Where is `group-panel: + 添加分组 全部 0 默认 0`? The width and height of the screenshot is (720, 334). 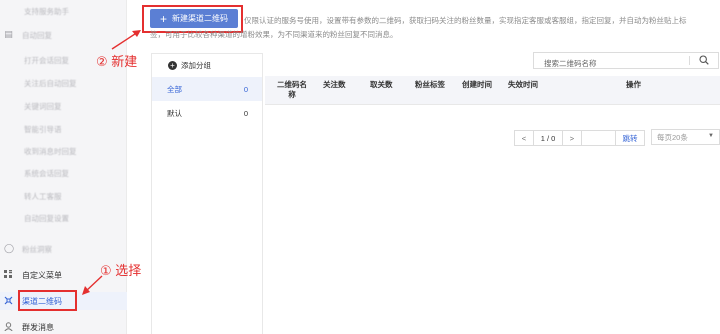
group-panel: + 添加分组 全部 0 默认 0 is located at coordinates (207, 193).